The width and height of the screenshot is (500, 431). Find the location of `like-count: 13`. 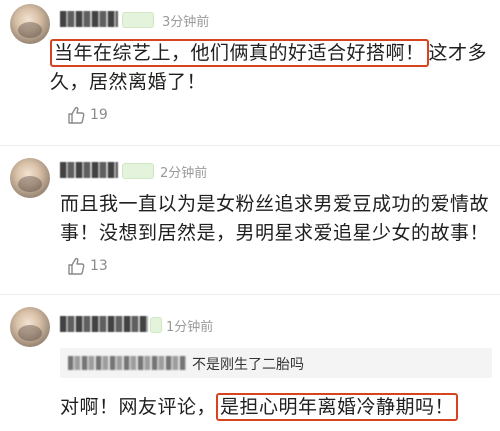

like-count: 13 is located at coordinates (99, 266).